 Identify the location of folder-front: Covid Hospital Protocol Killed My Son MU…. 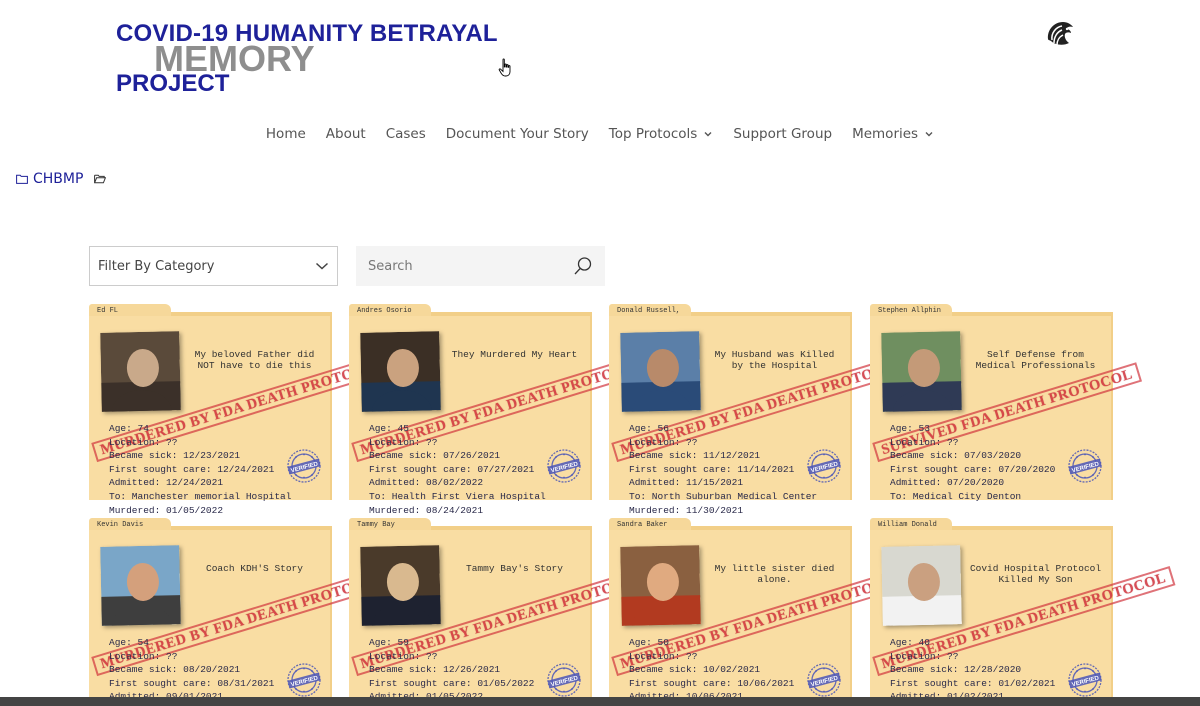
(1023, 618).